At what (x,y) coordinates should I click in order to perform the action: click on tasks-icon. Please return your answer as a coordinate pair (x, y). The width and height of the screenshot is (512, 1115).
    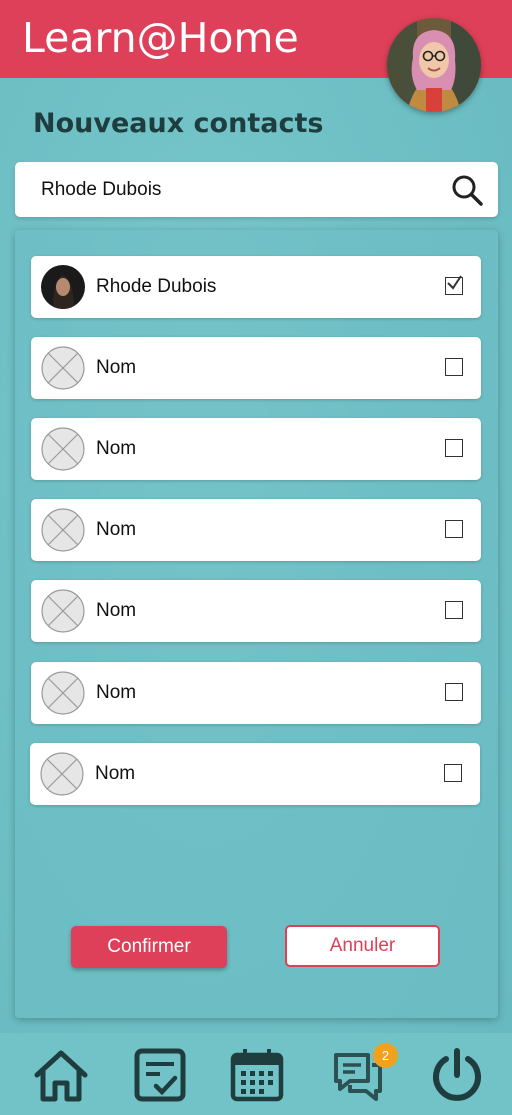
    Looking at the image, I should click on (160, 1075).